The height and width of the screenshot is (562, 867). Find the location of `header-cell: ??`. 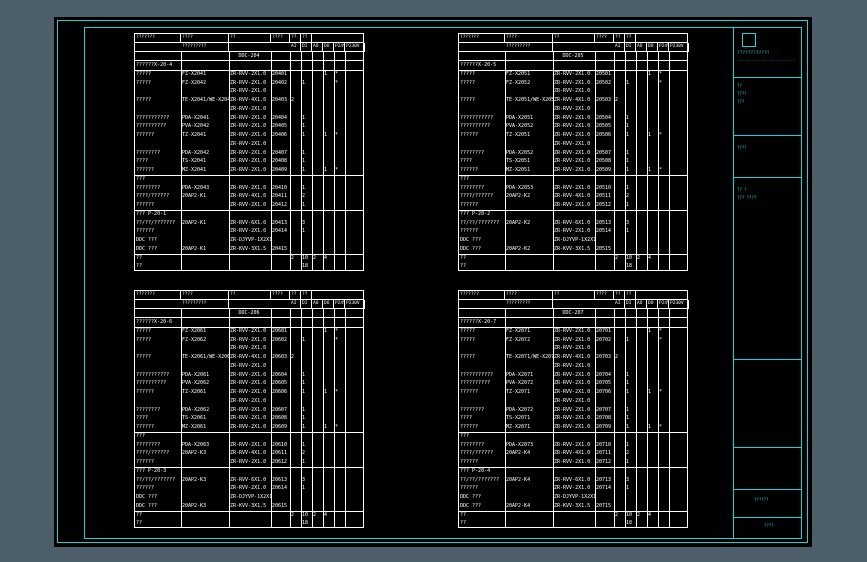

header-cell: ?? is located at coordinates (250, 295).